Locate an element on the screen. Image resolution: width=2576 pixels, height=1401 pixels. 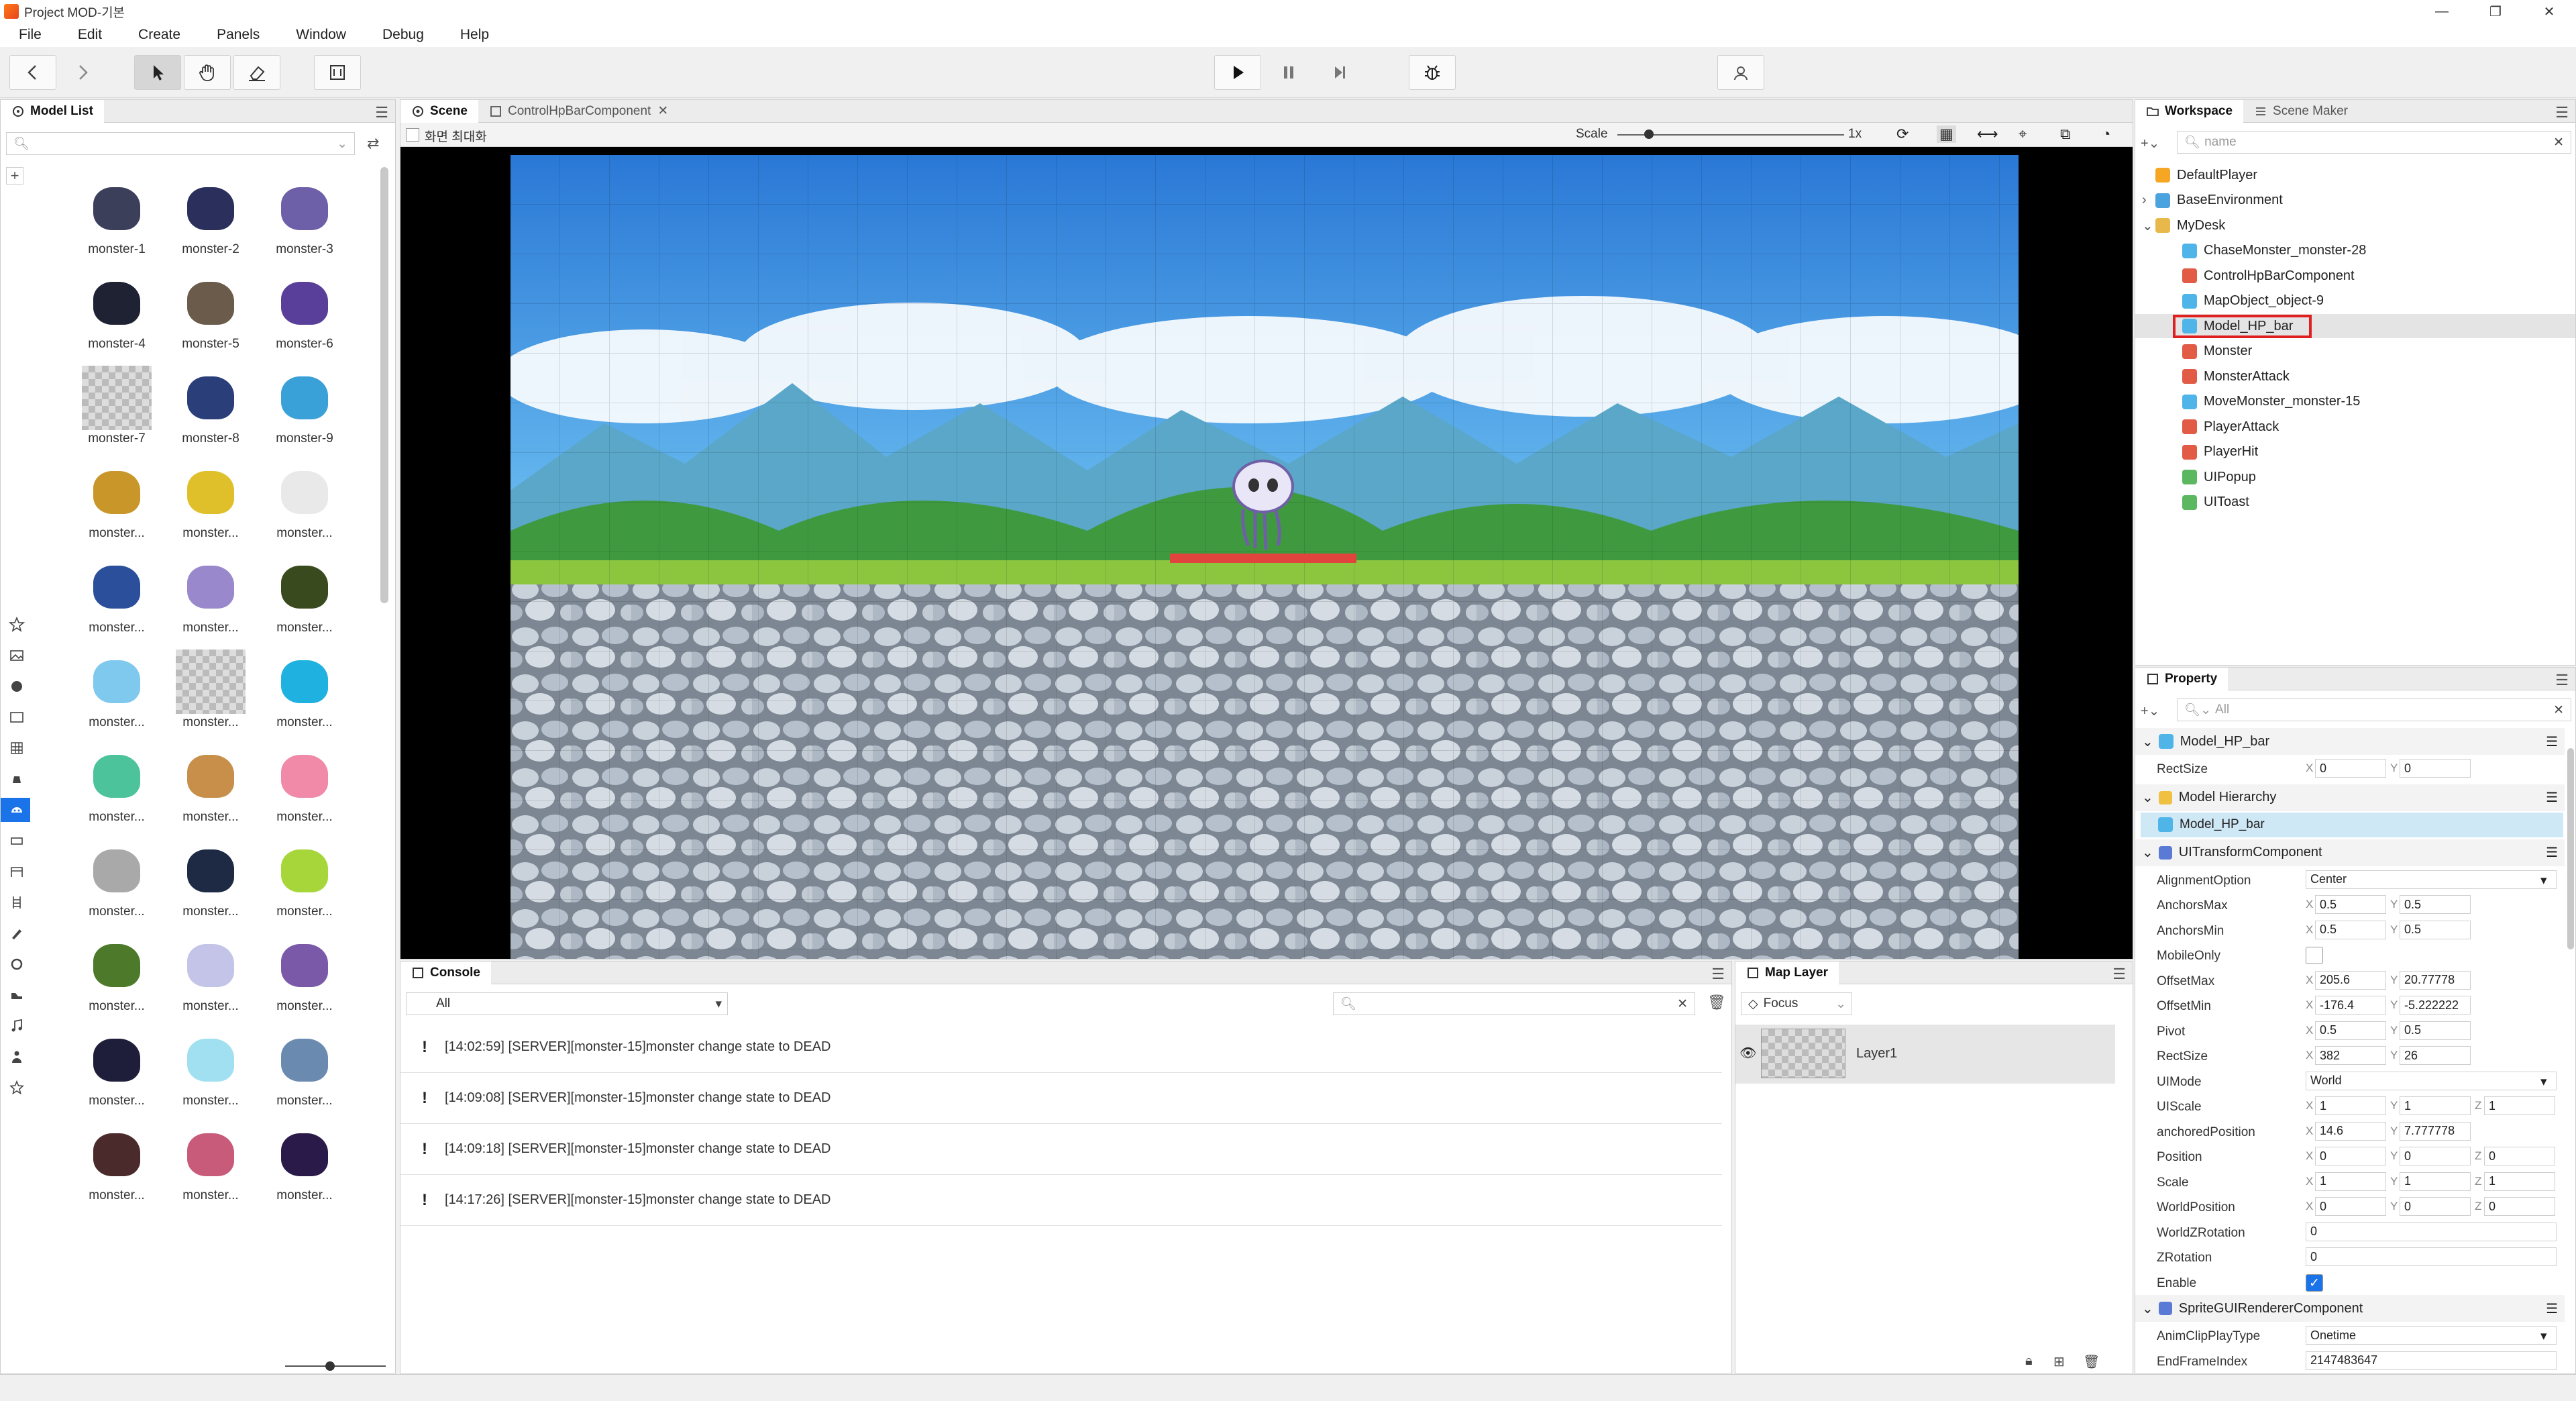
menu-create: Create is located at coordinates (159, 35).